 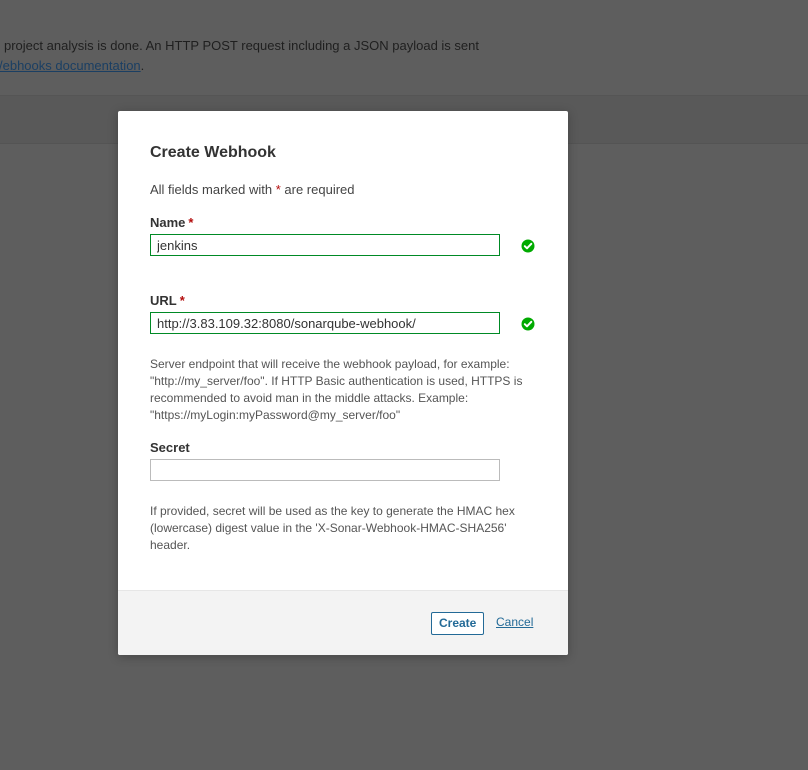 I want to click on name-valid-check-circle-icon, so click(x=528, y=246).